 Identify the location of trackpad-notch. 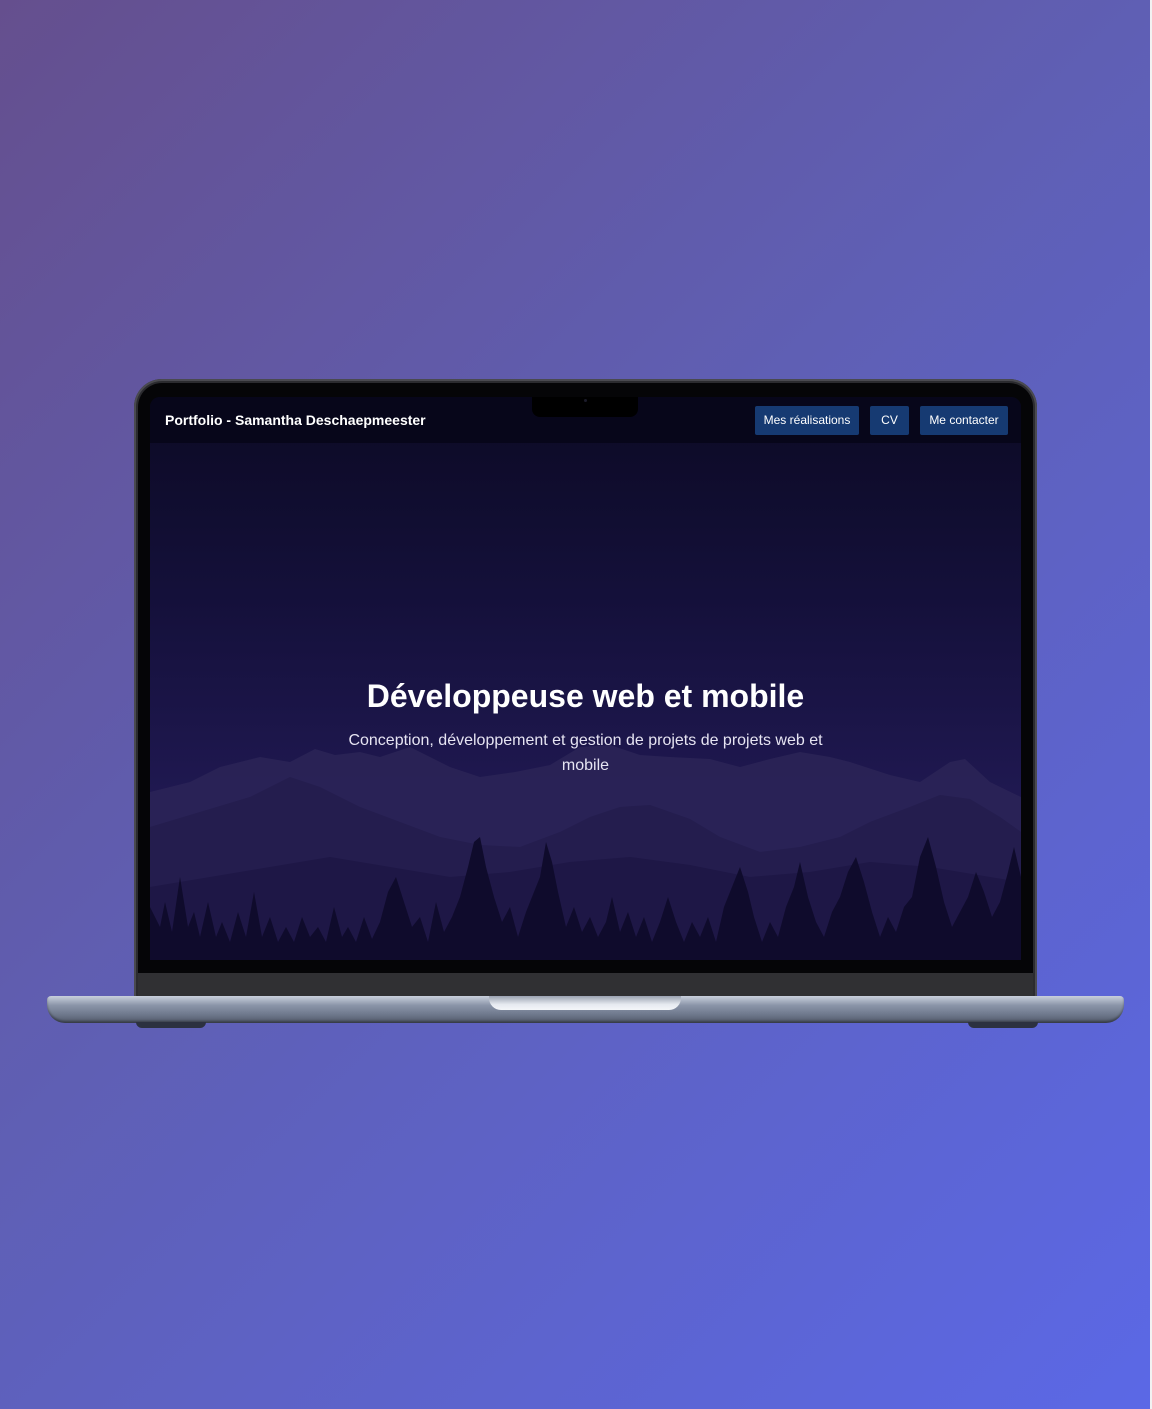
(585, 1003).